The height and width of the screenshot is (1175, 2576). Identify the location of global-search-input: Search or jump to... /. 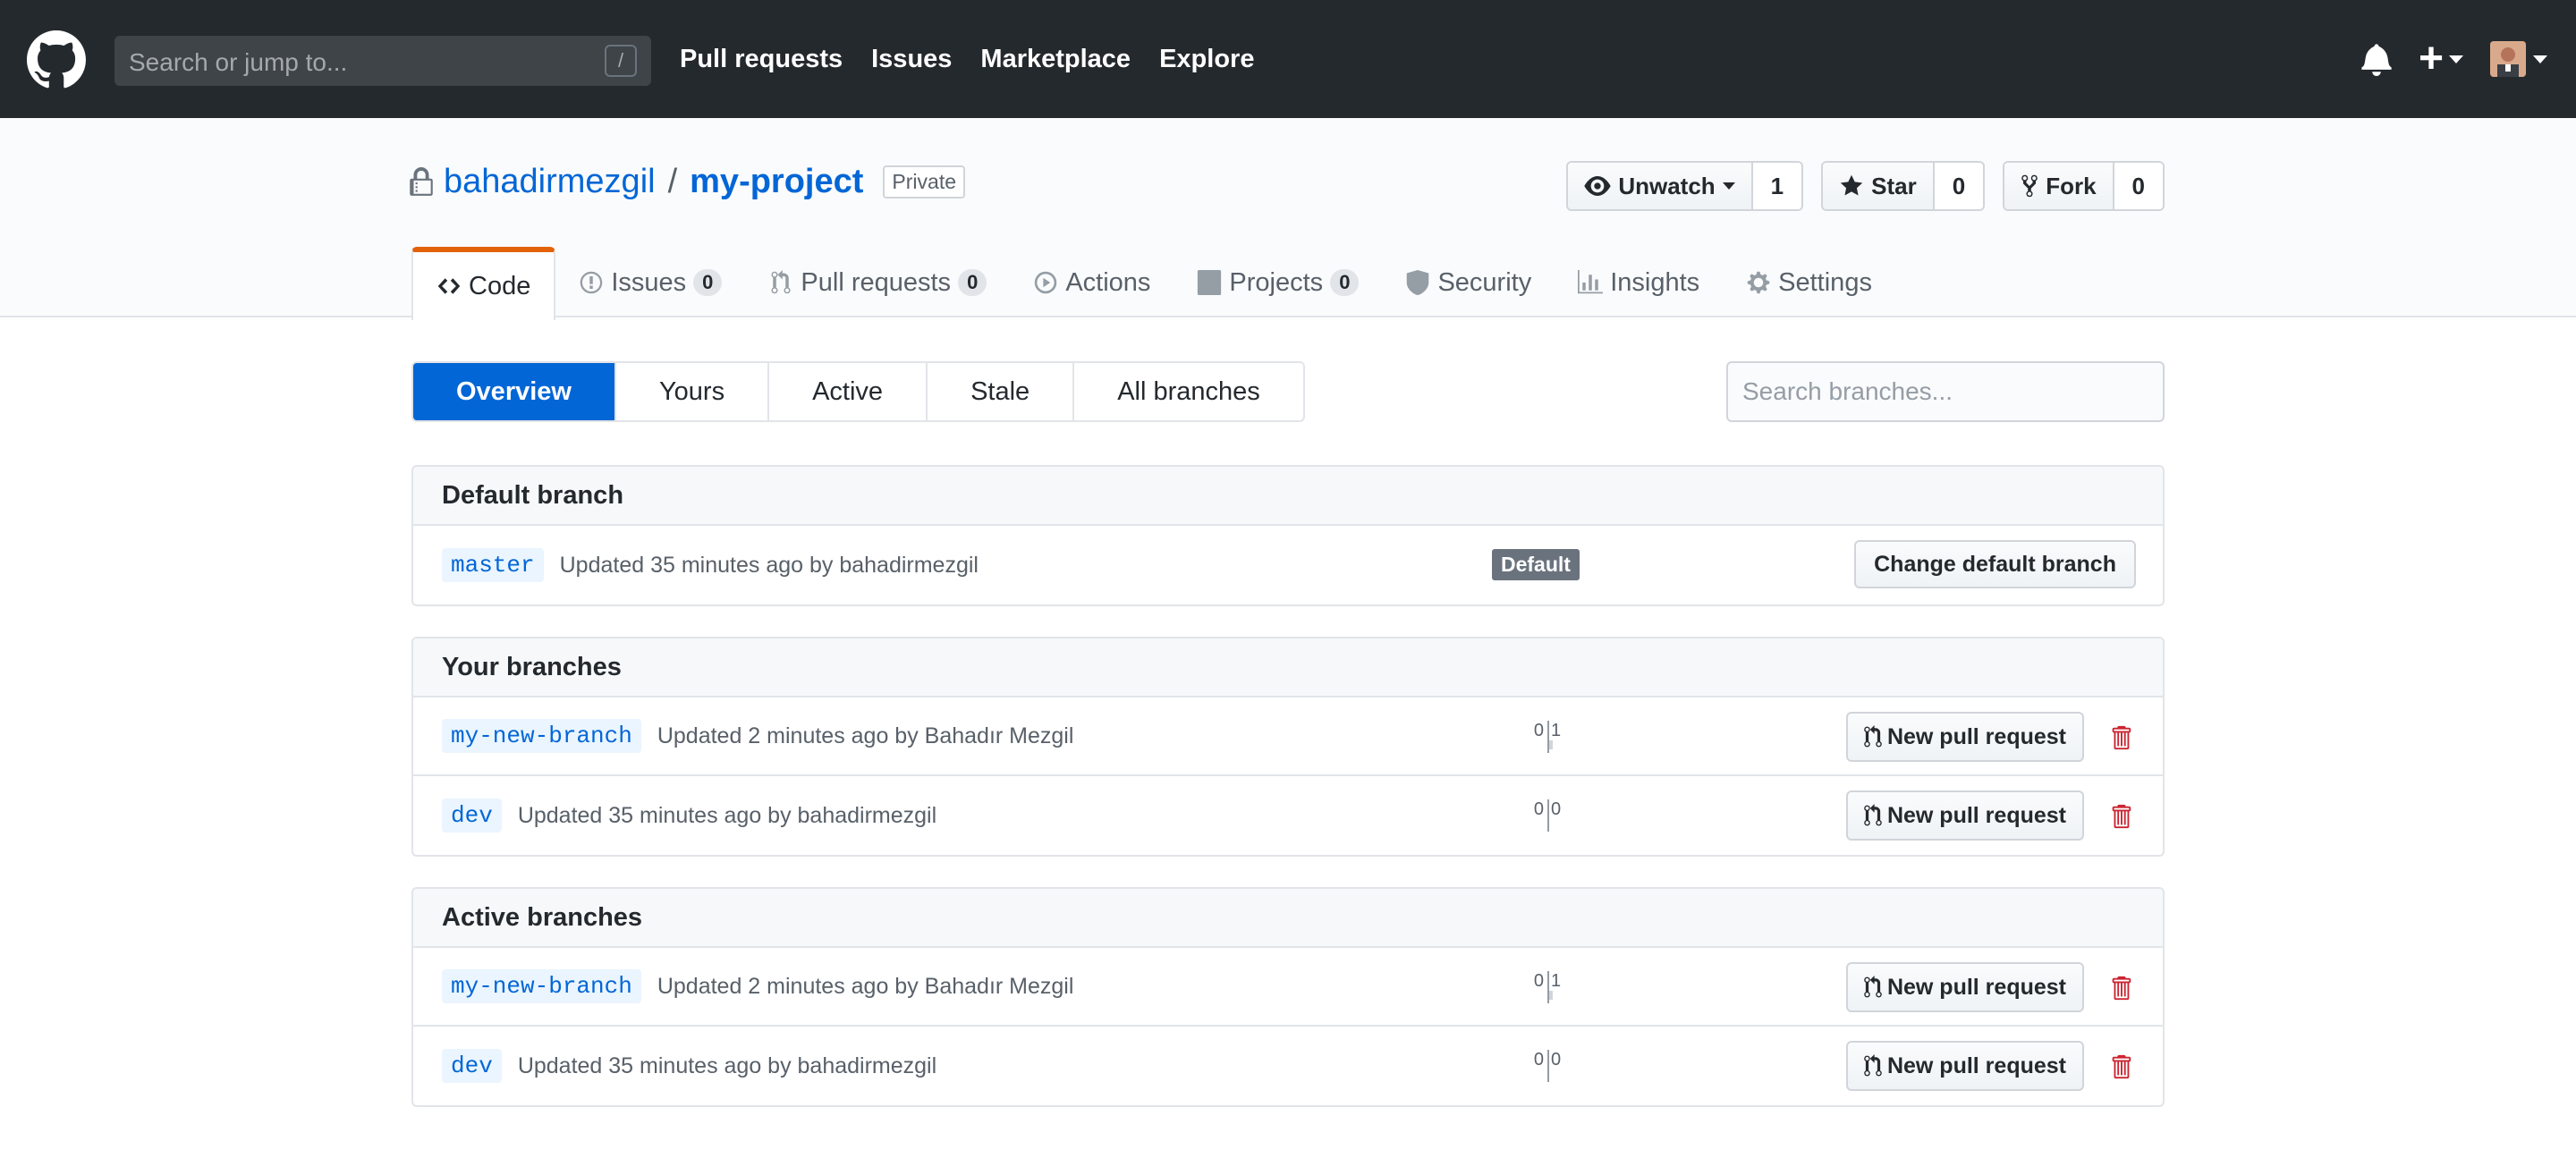
(382, 61).